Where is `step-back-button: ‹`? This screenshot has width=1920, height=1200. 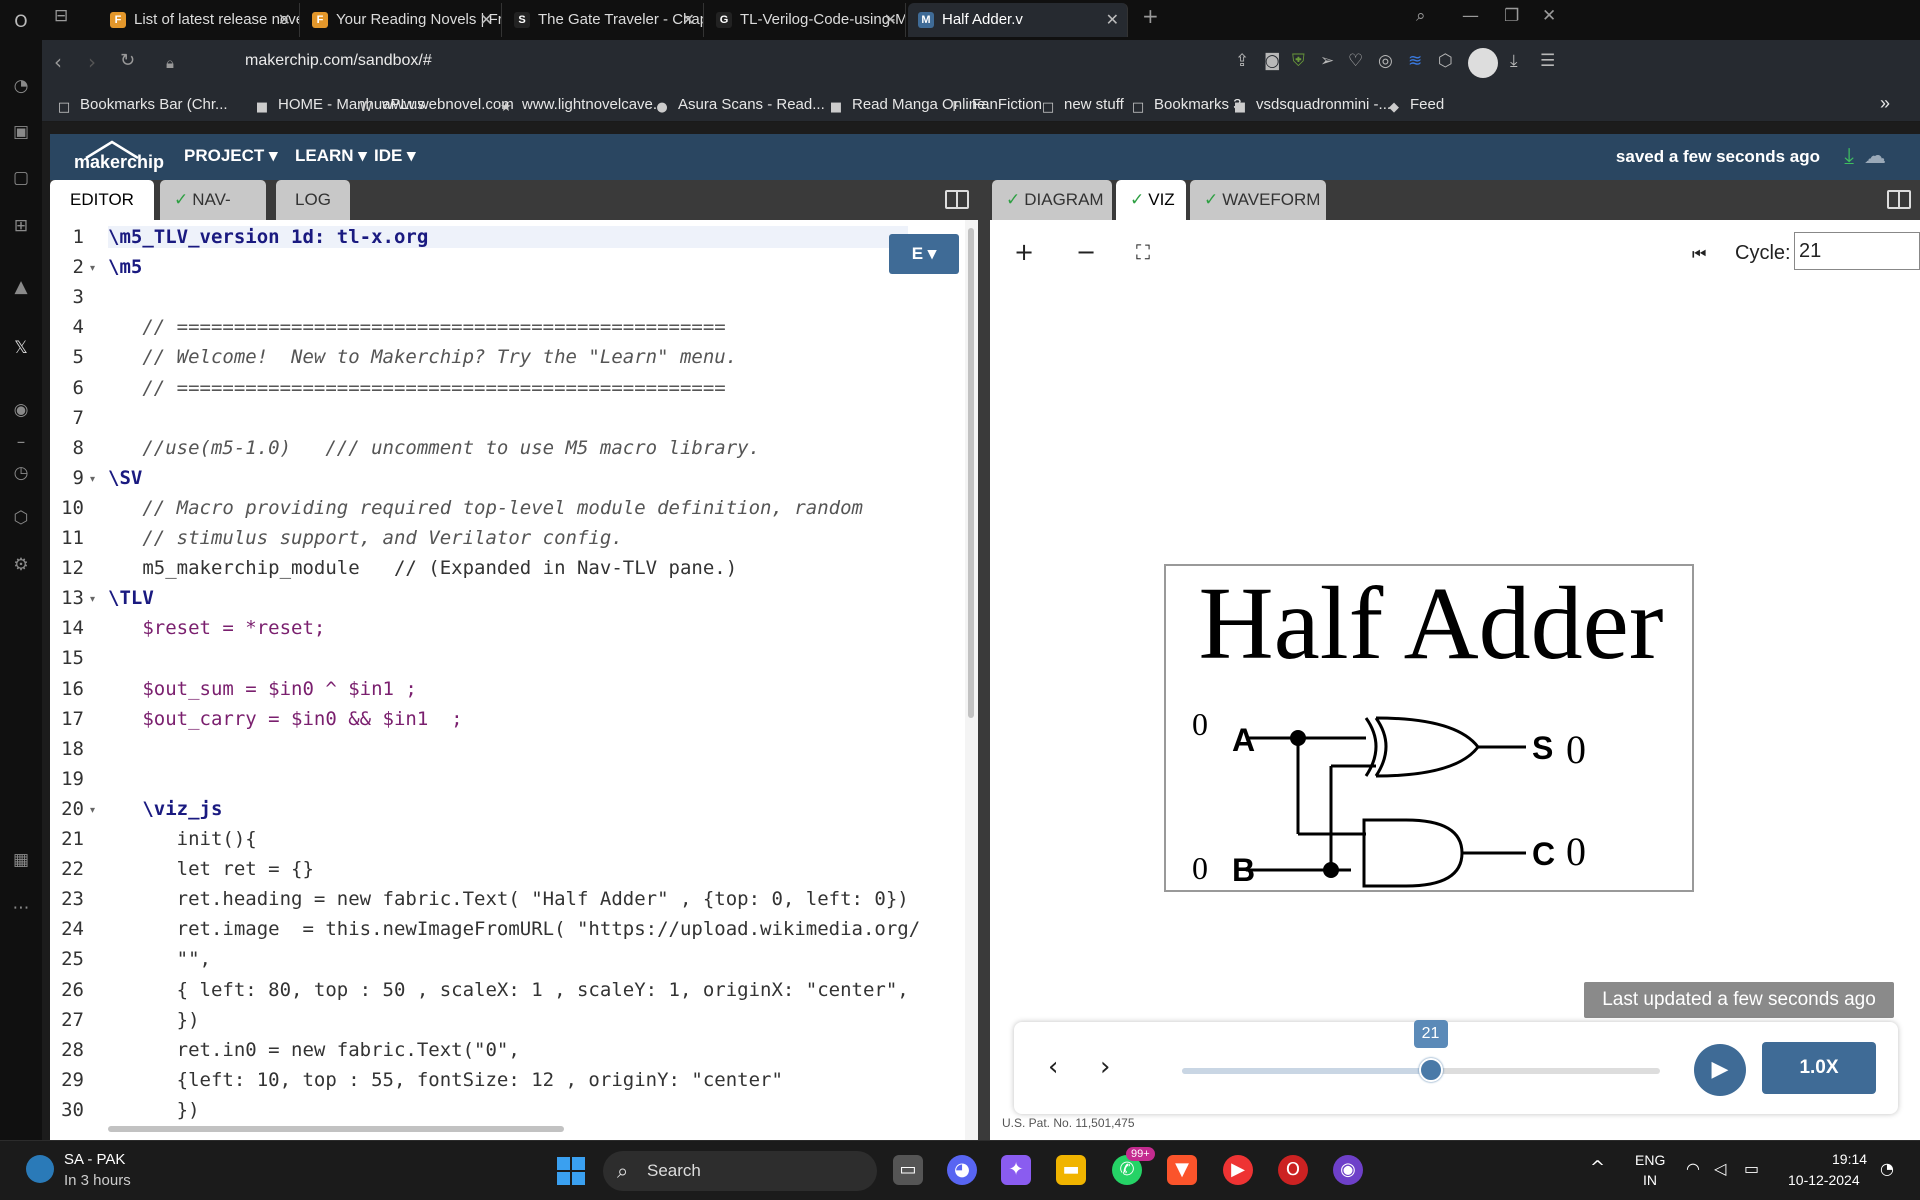
step-back-button: ‹ is located at coordinates (1053, 1067).